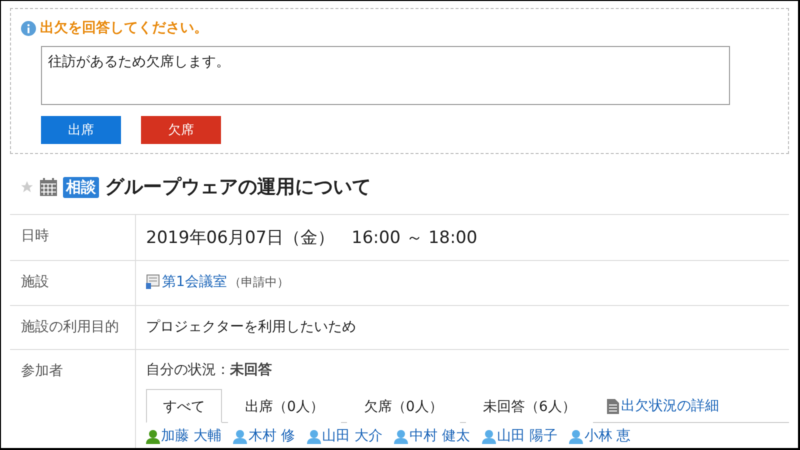  Describe the element at coordinates (612, 406) in the screenshot. I see `document-icon` at that location.